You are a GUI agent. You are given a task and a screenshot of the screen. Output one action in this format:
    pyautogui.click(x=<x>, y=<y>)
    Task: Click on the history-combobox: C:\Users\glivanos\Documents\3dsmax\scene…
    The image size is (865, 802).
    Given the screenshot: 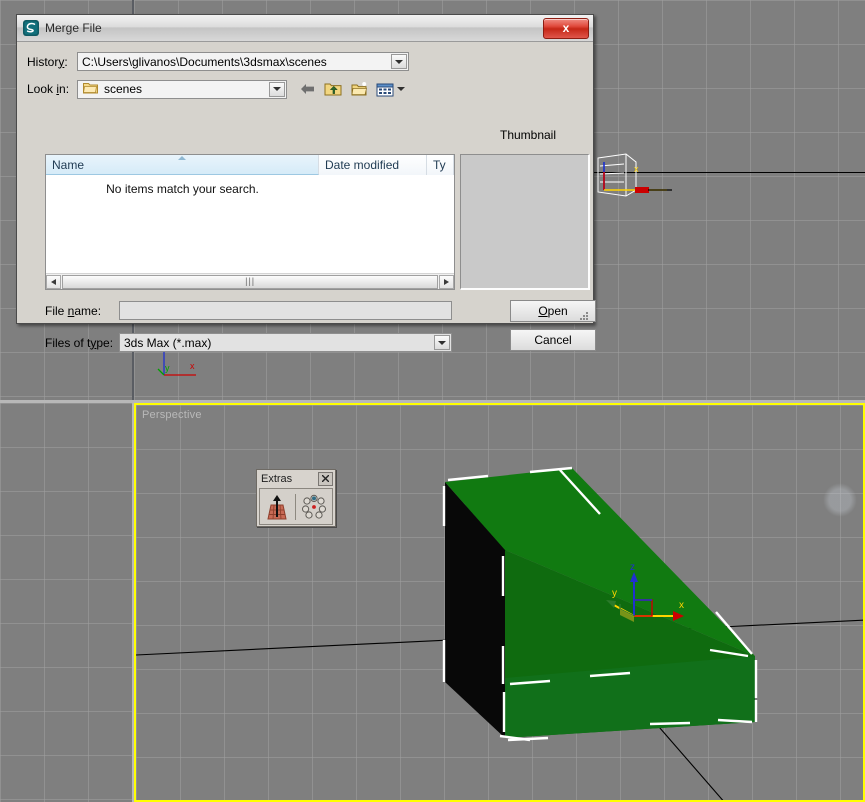 What is the action you would take?
    pyautogui.click(x=243, y=61)
    